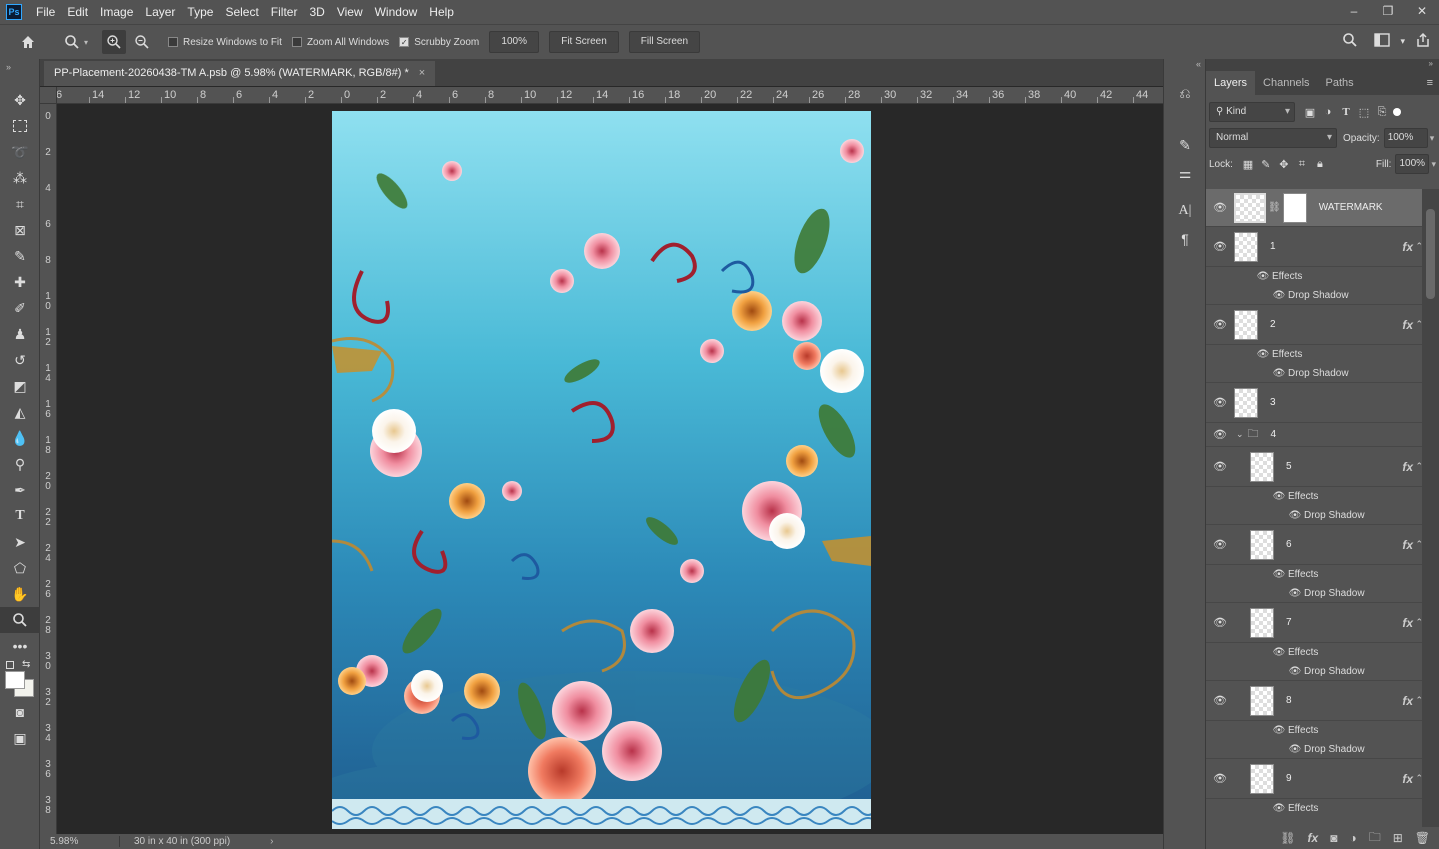 This screenshot has height=849, width=1439. I want to click on checkbox-box, so click(173, 42).